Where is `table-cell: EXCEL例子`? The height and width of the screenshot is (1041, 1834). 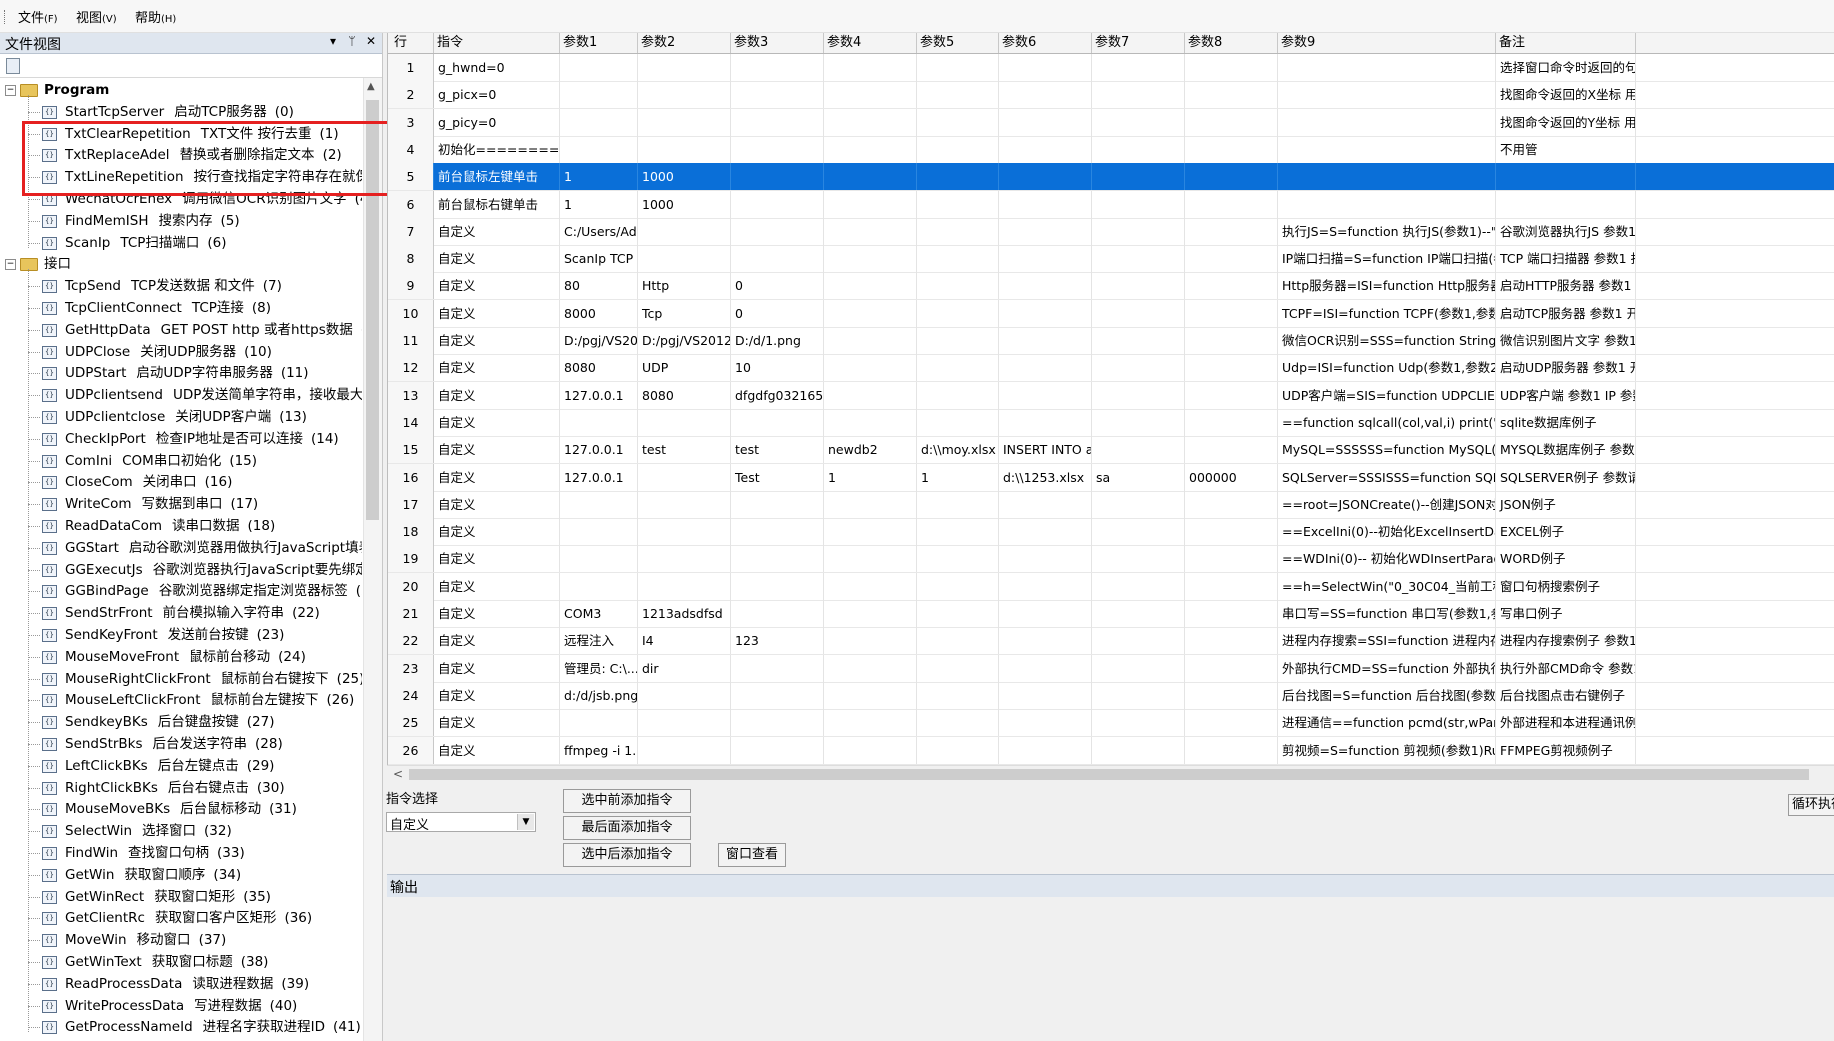 table-cell: EXCEL例子 is located at coordinates (1566, 532).